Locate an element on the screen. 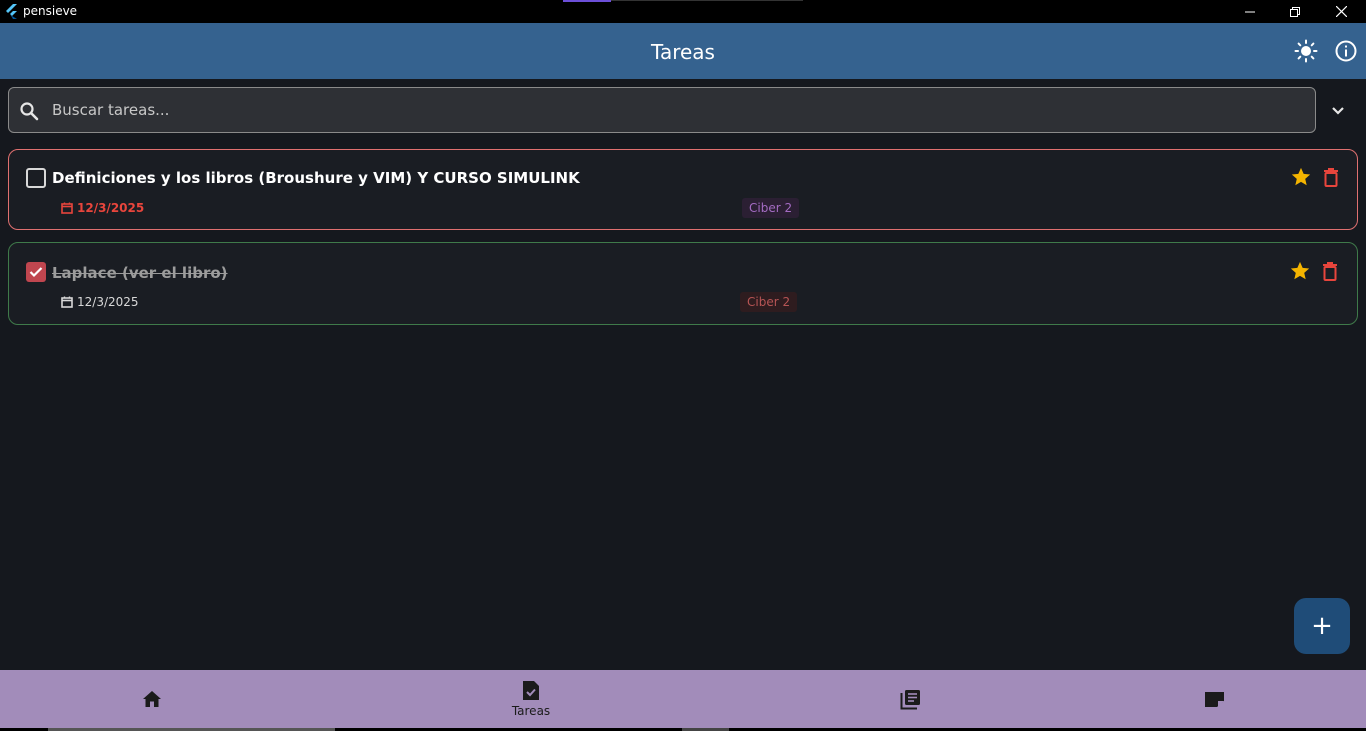  nav-item-home is located at coordinates (152, 699).